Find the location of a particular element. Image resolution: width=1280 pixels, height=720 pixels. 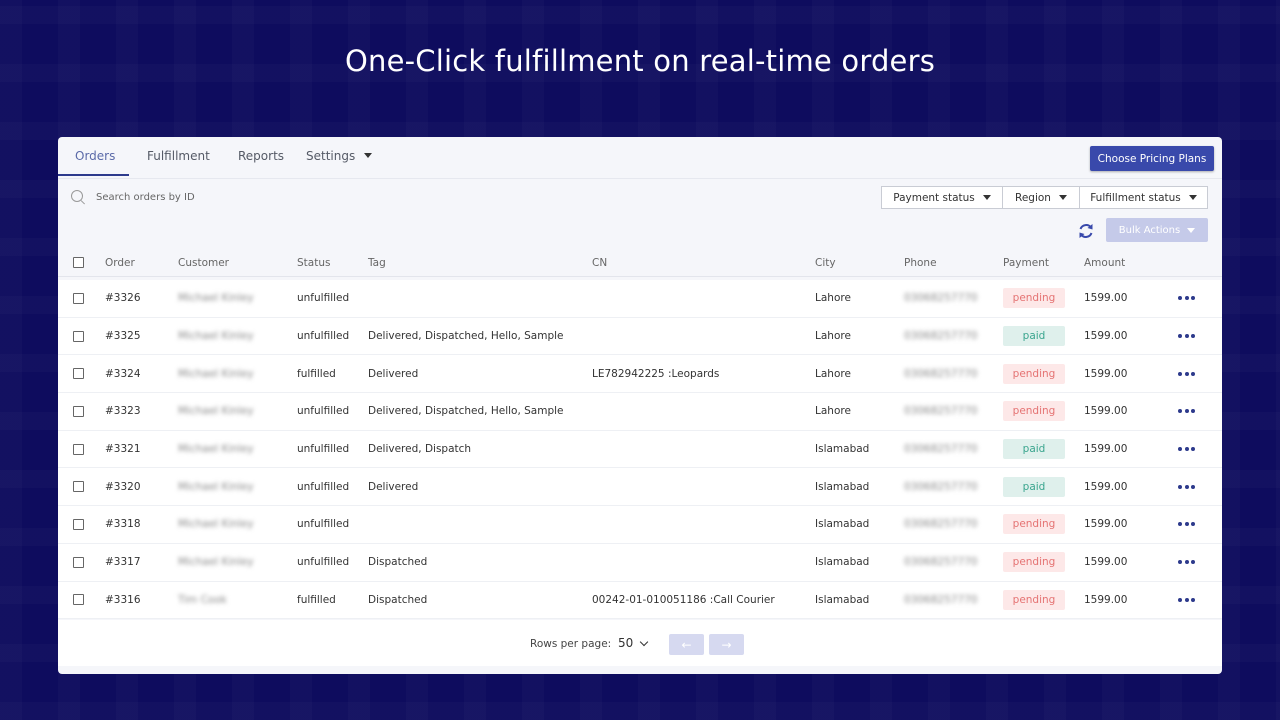

payment-status-filter: Payment status is located at coordinates (942, 197).